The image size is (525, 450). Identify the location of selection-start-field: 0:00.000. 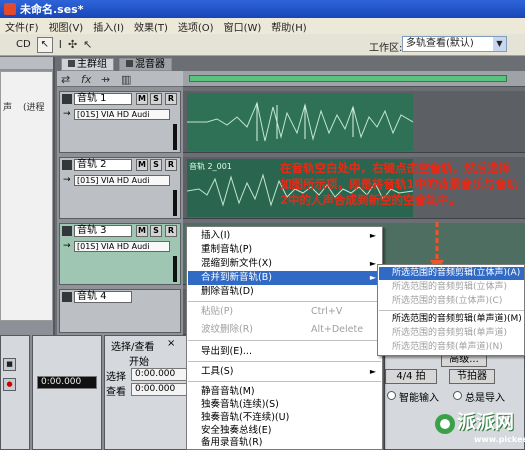
(159, 374).